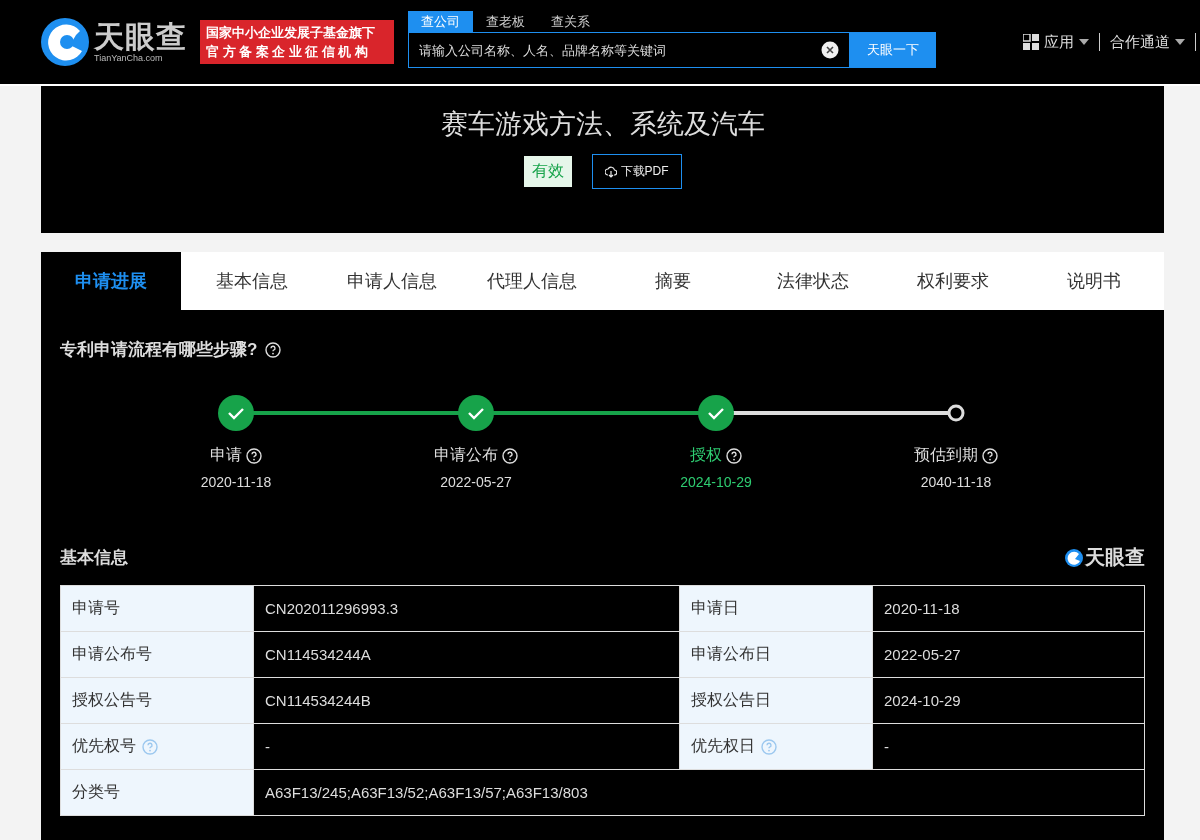 The width and height of the screenshot is (1200, 840). Describe the element at coordinates (602, 124) in the screenshot. I see `patent-title: 赛车游戏方法、系统及汽车` at that location.